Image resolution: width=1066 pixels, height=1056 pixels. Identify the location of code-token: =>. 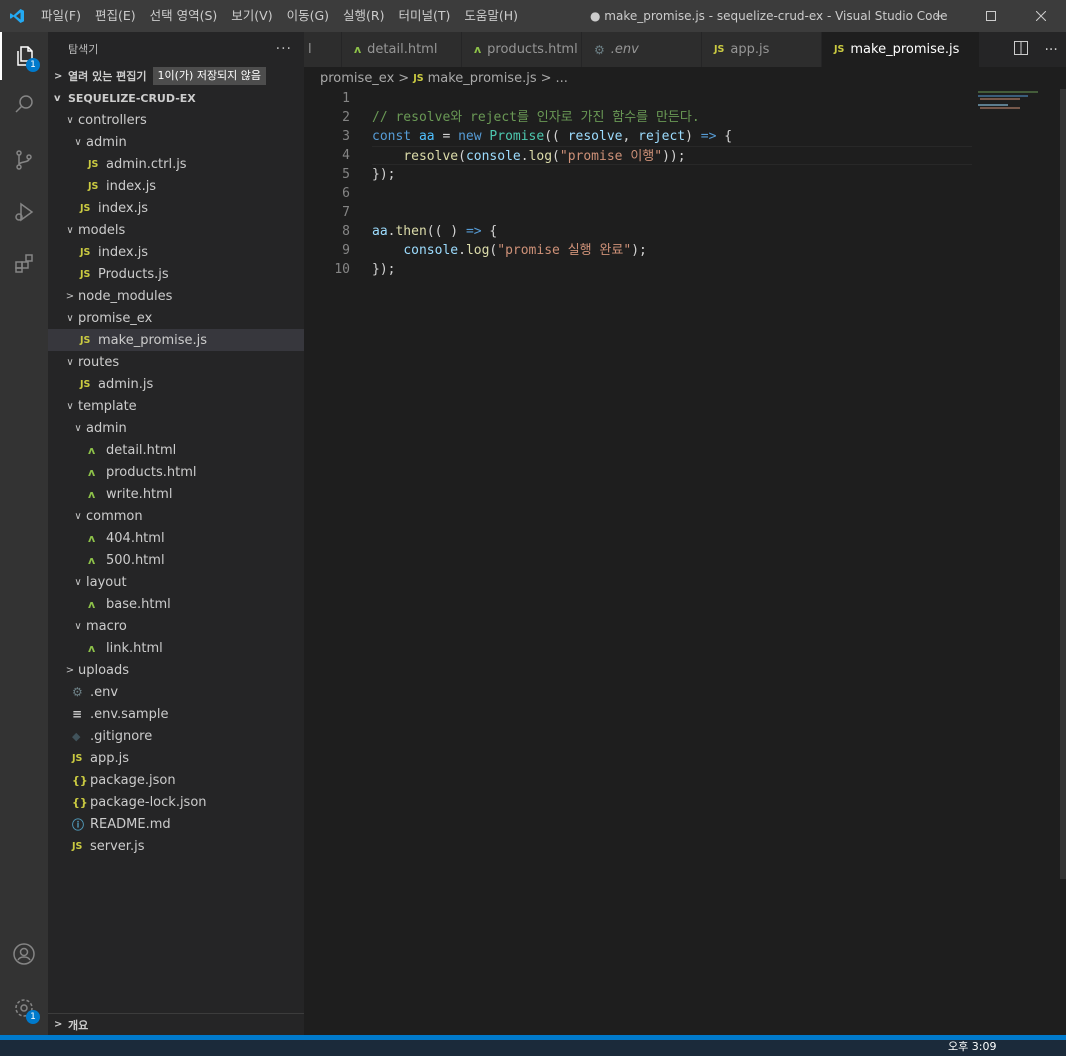
(708, 136).